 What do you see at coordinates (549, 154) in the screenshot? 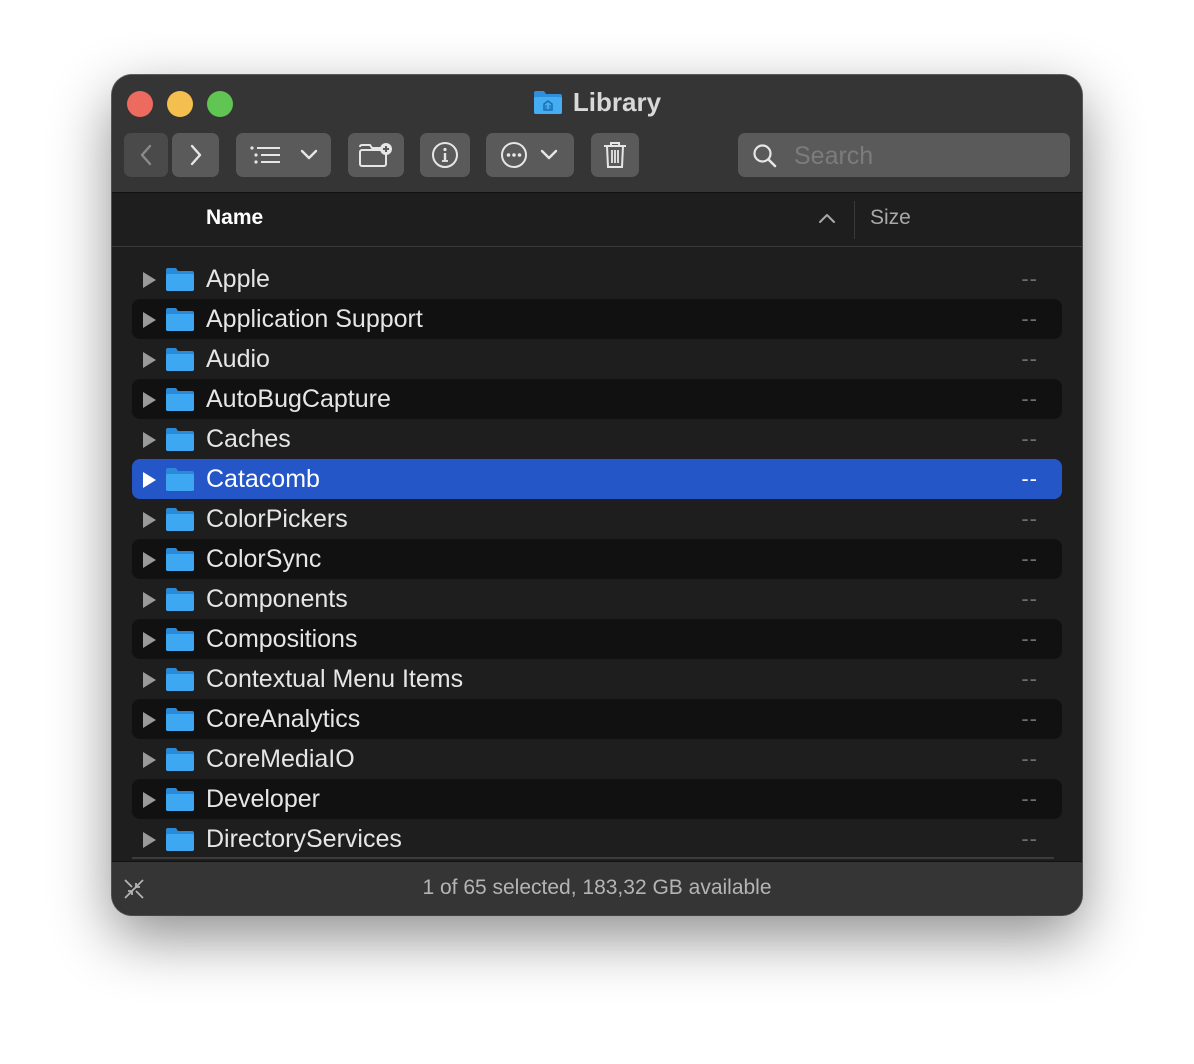
I see `chevron-down-icon` at bounding box center [549, 154].